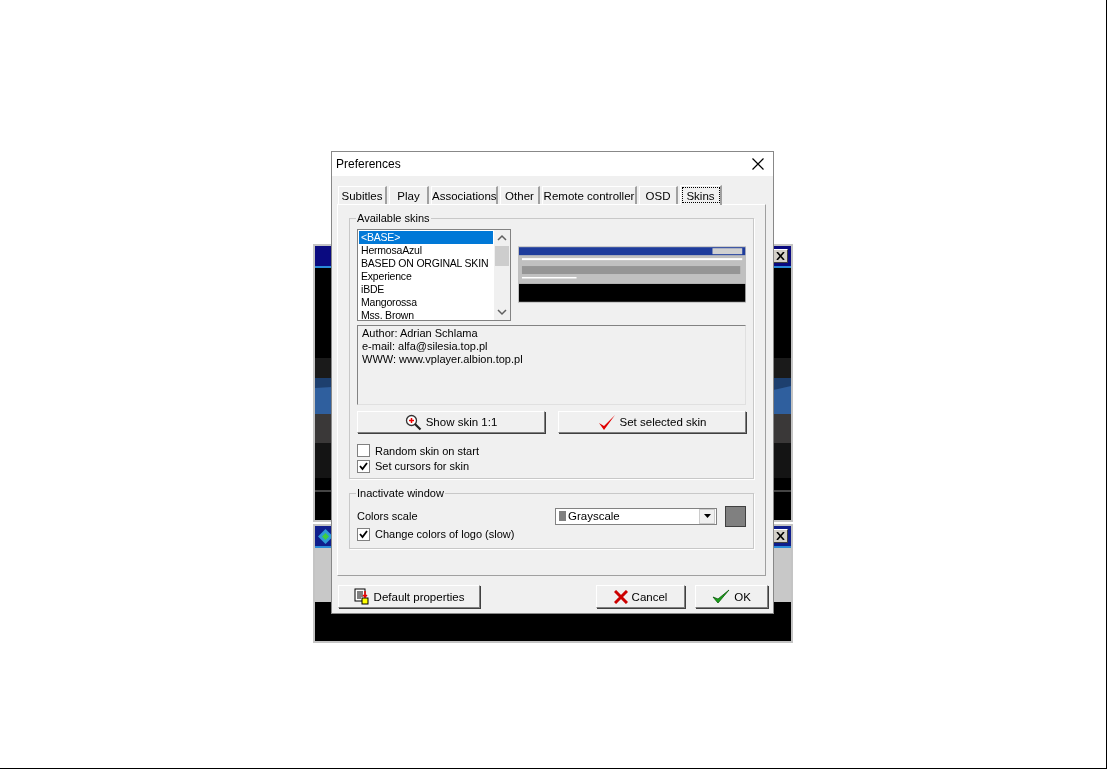 The width and height of the screenshot is (1107, 769). I want to click on list-item: Mss. Brown, so click(426, 314).